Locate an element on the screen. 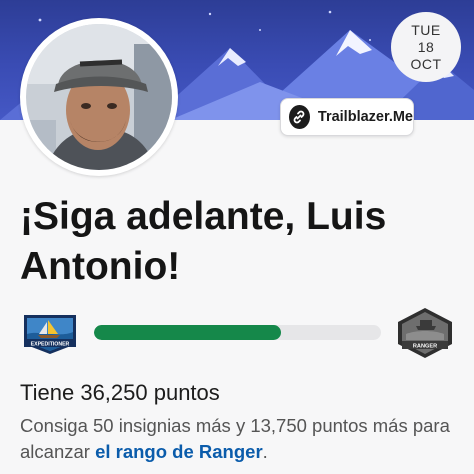 This screenshot has width=474, height=474. profile-avatar is located at coordinates (99, 97).